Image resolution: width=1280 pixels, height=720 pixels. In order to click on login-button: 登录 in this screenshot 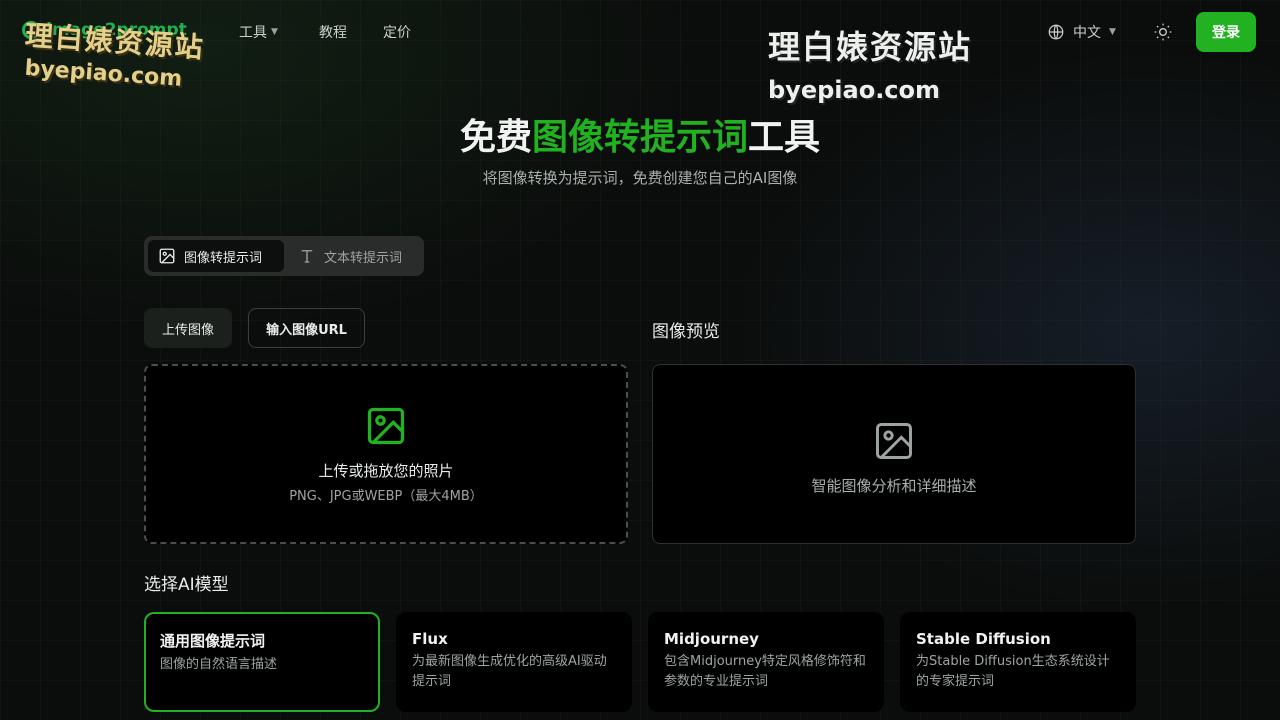, I will do `click(1226, 32)`.